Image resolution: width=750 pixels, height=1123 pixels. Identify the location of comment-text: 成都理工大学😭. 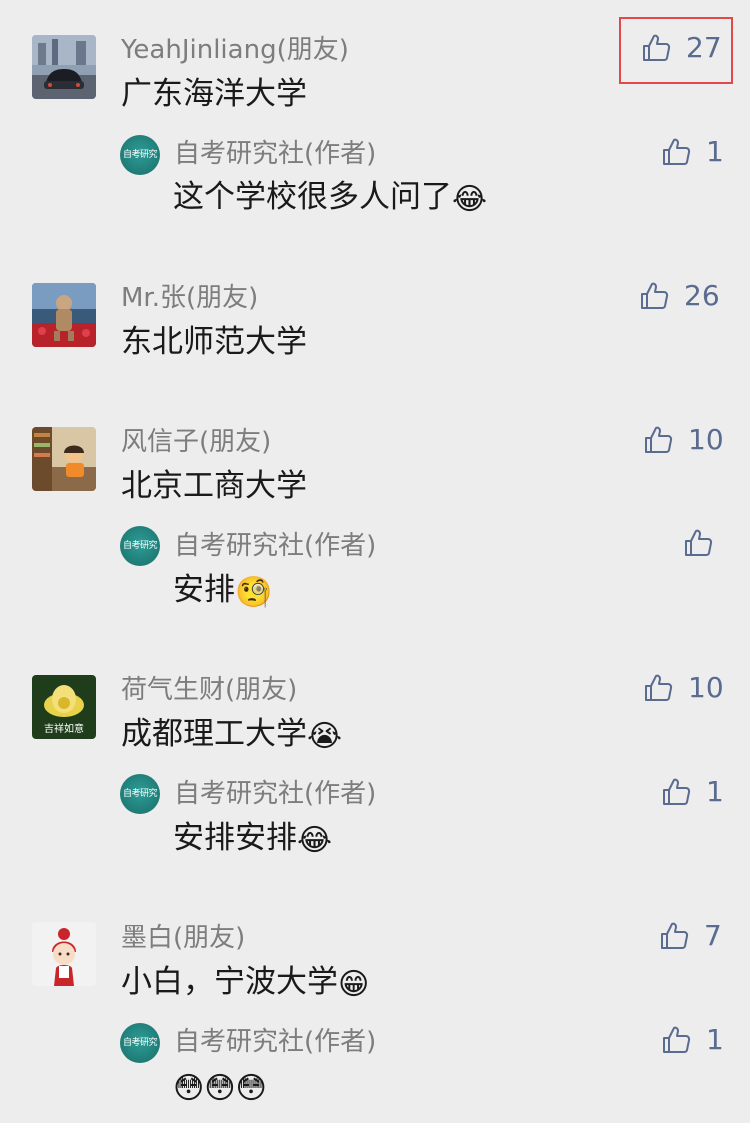
(231, 735).